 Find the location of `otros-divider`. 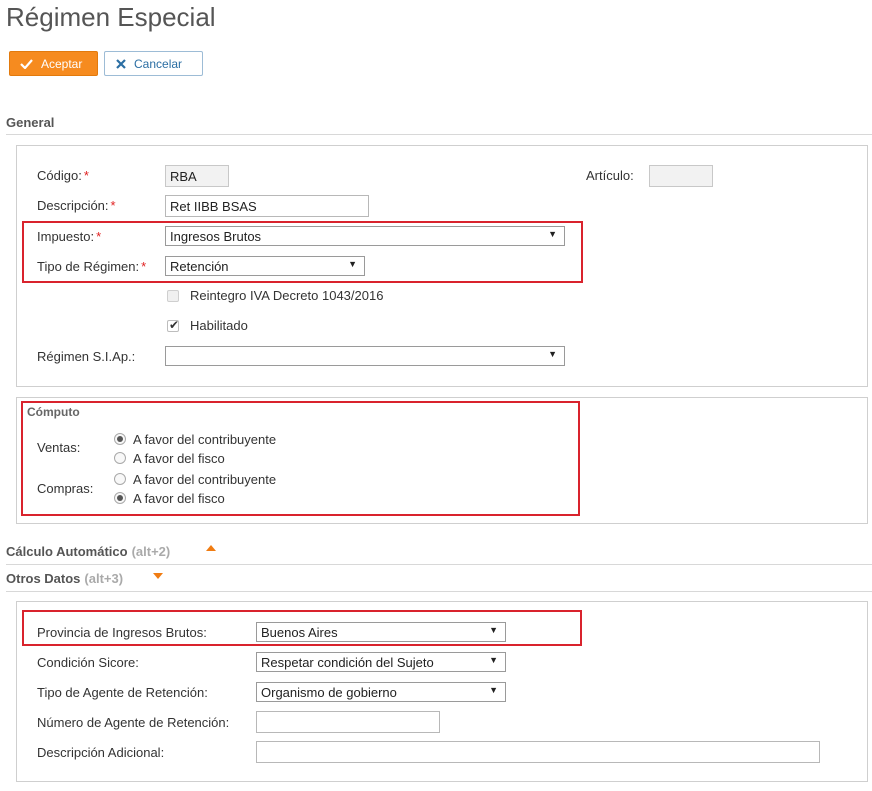

otros-divider is located at coordinates (439, 591).